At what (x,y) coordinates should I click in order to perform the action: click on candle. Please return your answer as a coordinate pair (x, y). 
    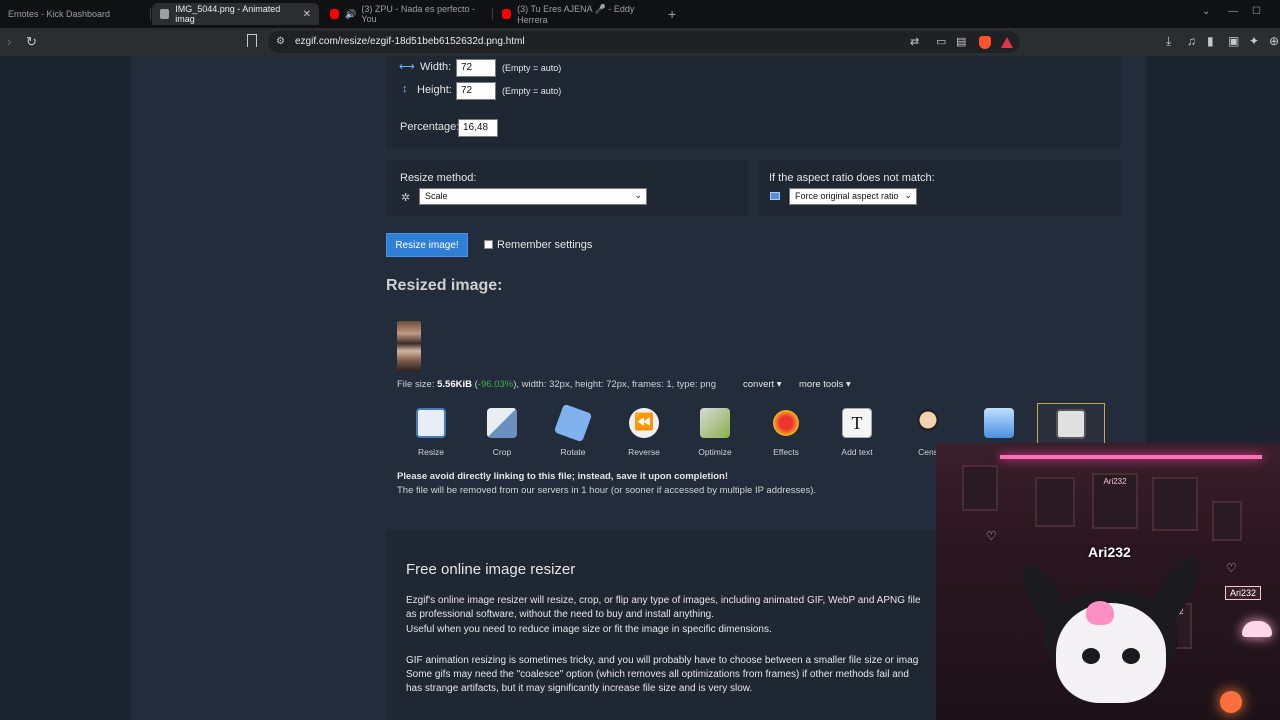
    Looking at the image, I should click on (1231, 702).